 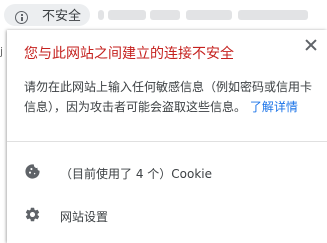 I want to click on learn-more-link: 了解详情, so click(x=274, y=107).